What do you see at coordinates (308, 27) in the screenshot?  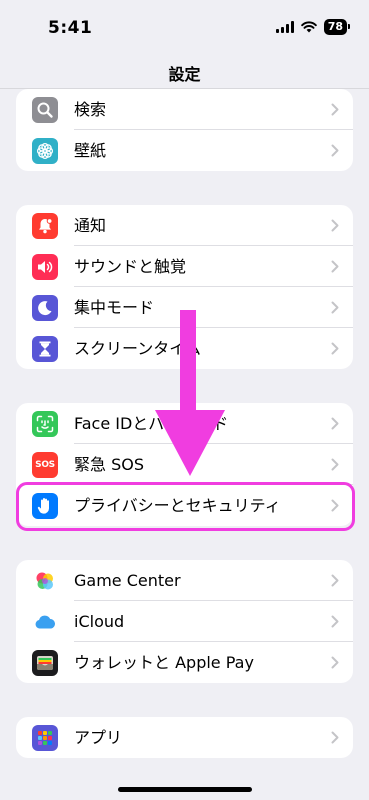 I see `wifi-icon` at bounding box center [308, 27].